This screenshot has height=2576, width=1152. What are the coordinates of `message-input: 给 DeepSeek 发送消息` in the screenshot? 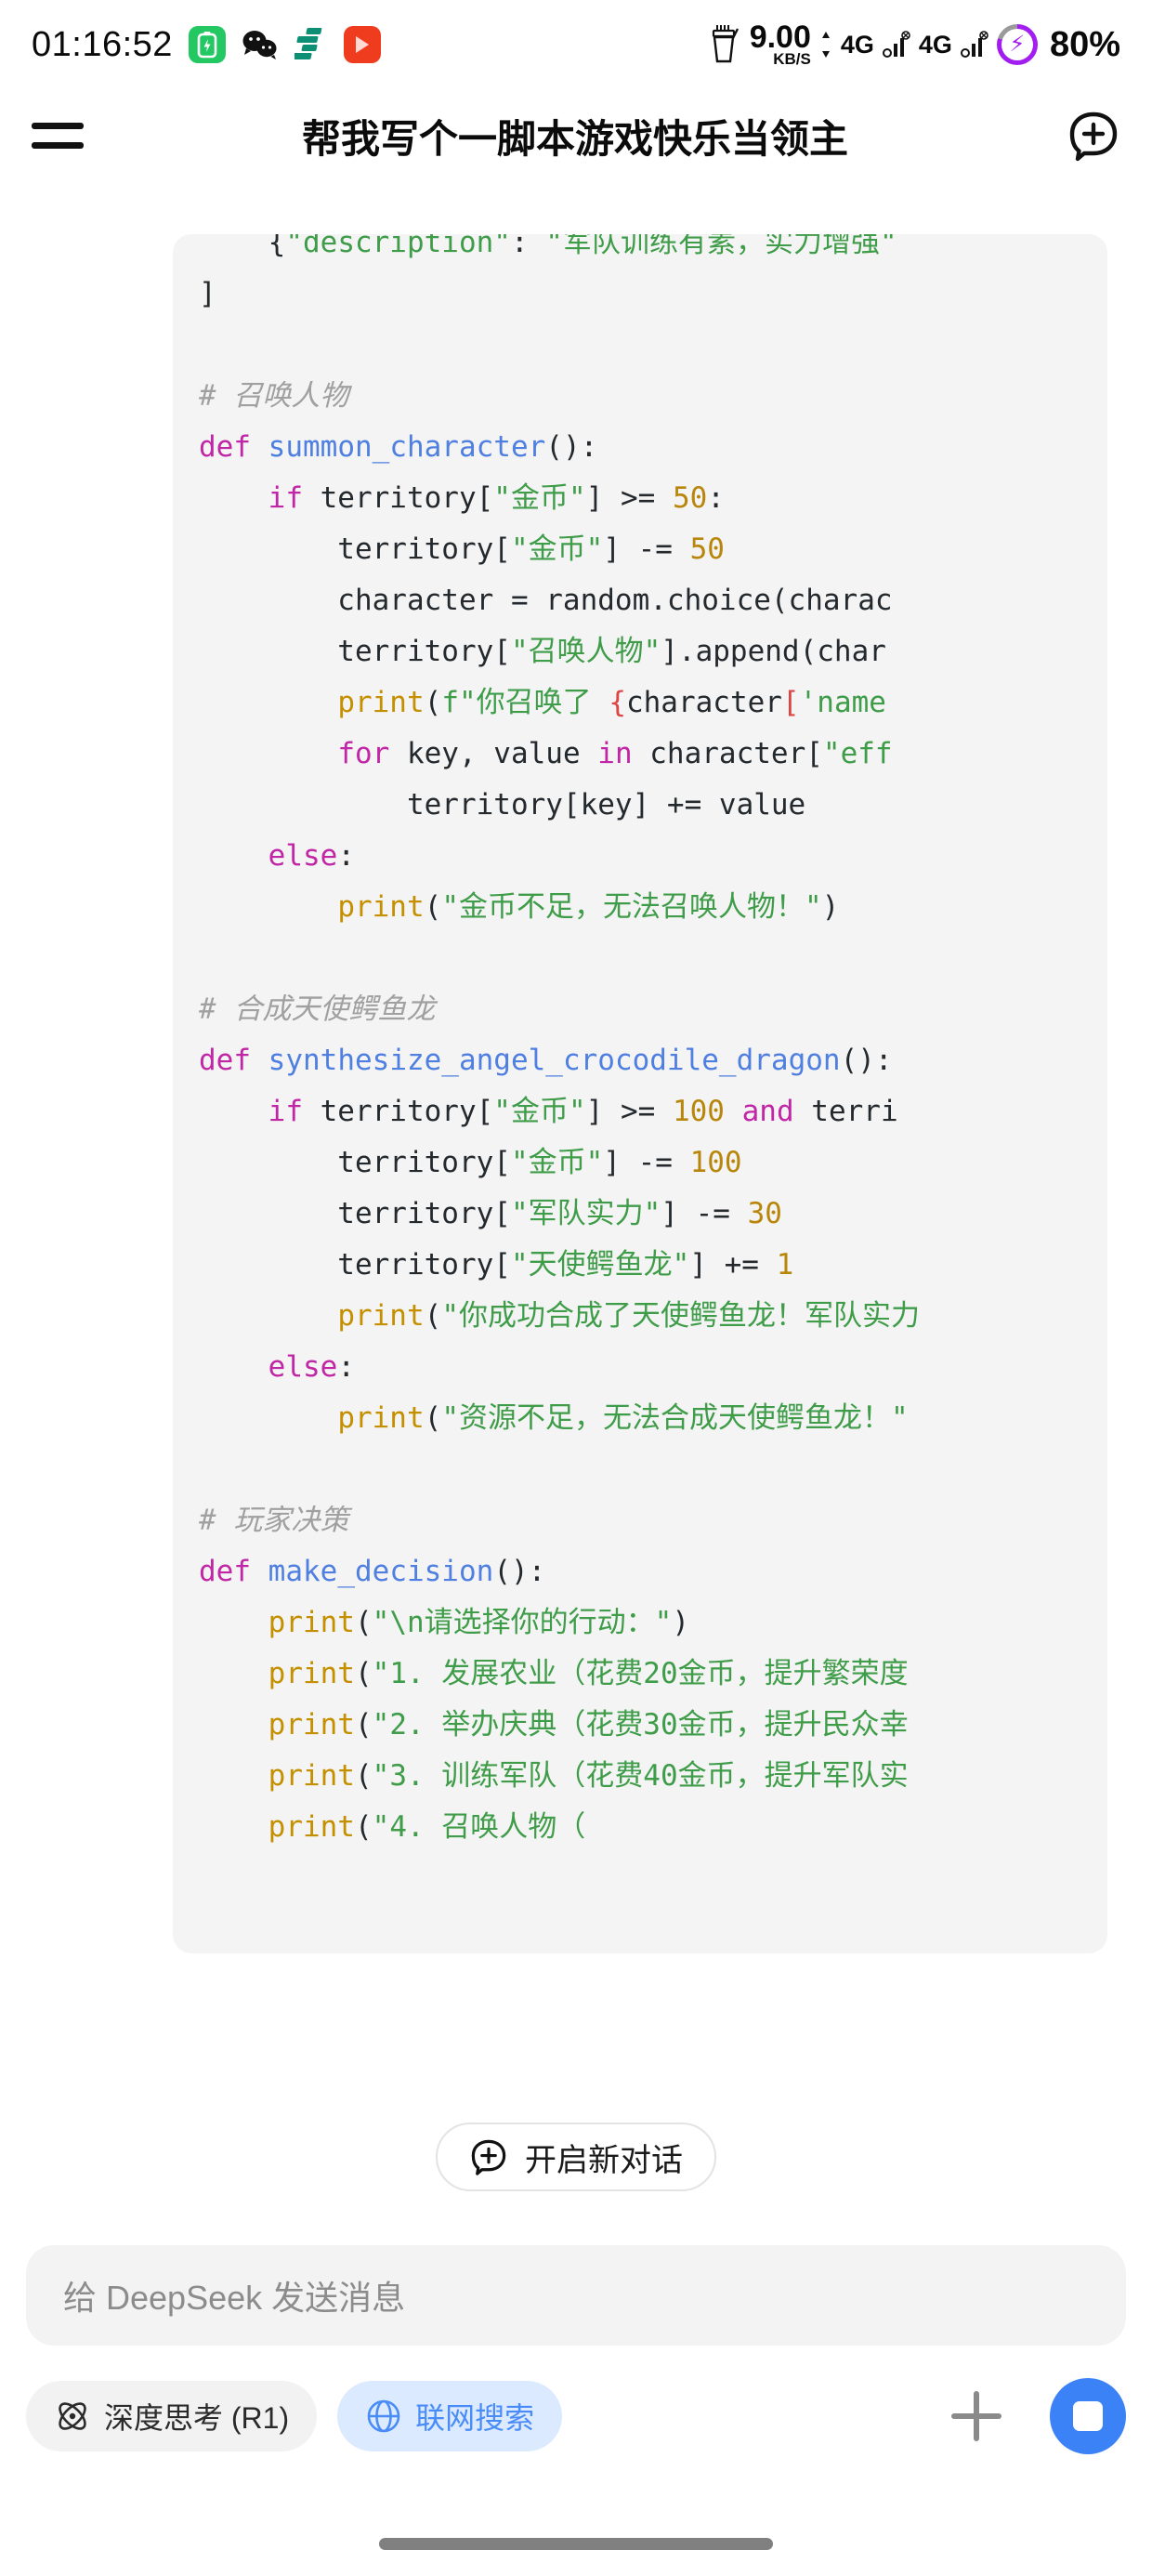 It's located at (576, 2295).